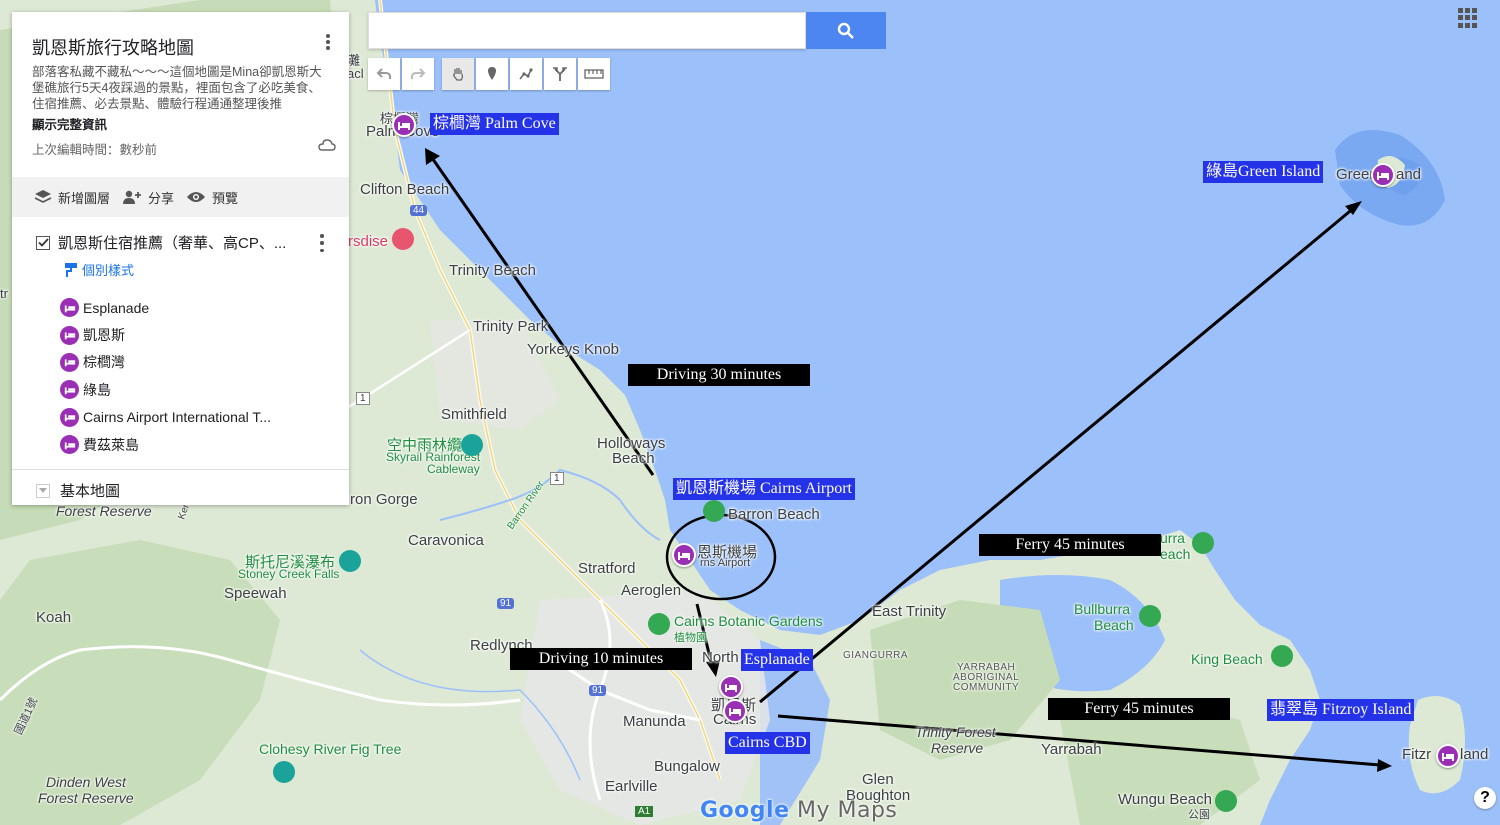  What do you see at coordinates (1199, 815) in the screenshot?
I see `label-wungu-cn: 公園` at bounding box center [1199, 815].